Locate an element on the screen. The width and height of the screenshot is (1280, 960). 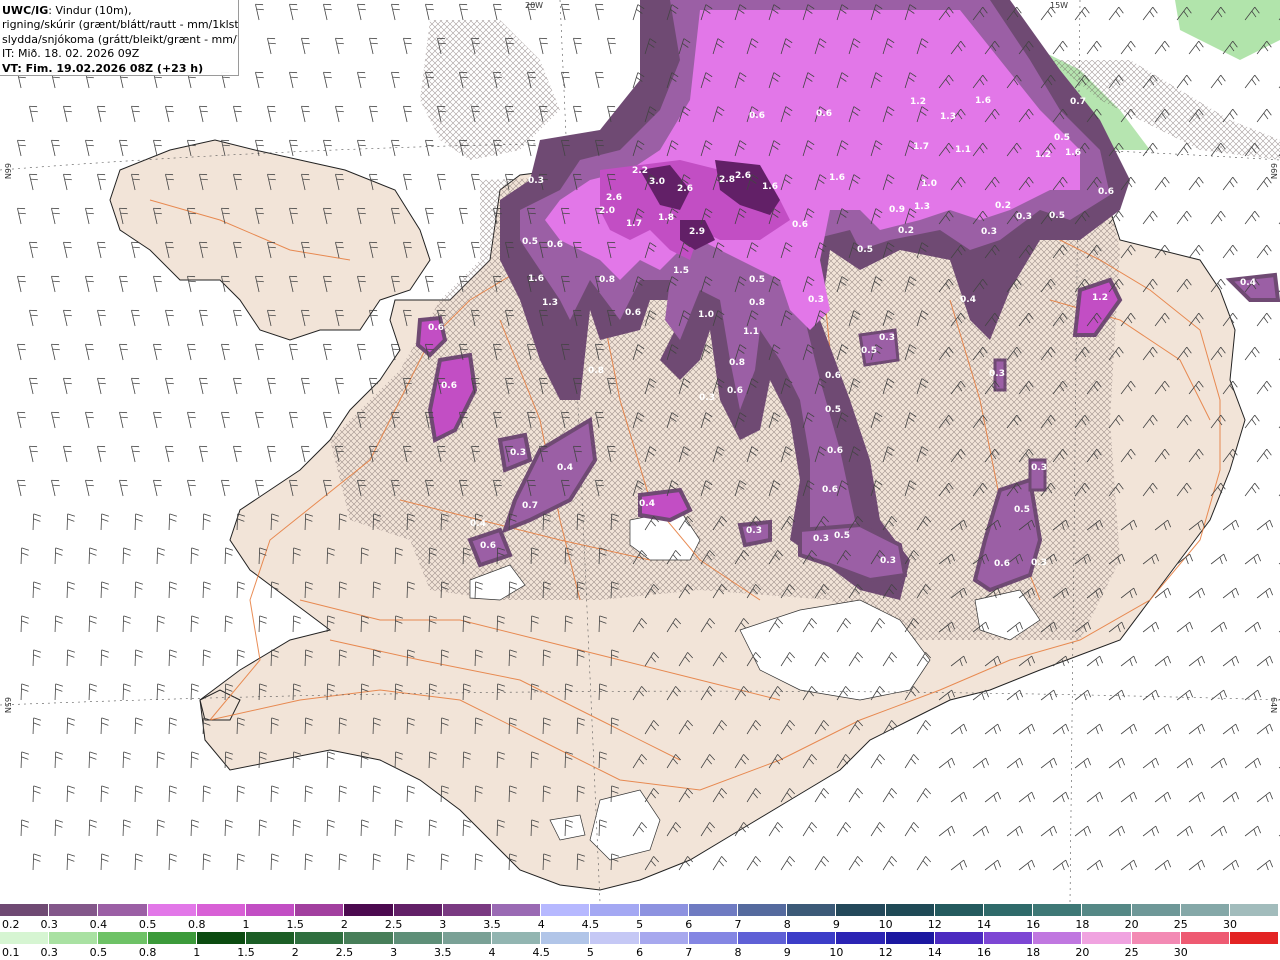
precip-value-label: 3.0 is located at coordinates (657, 182).